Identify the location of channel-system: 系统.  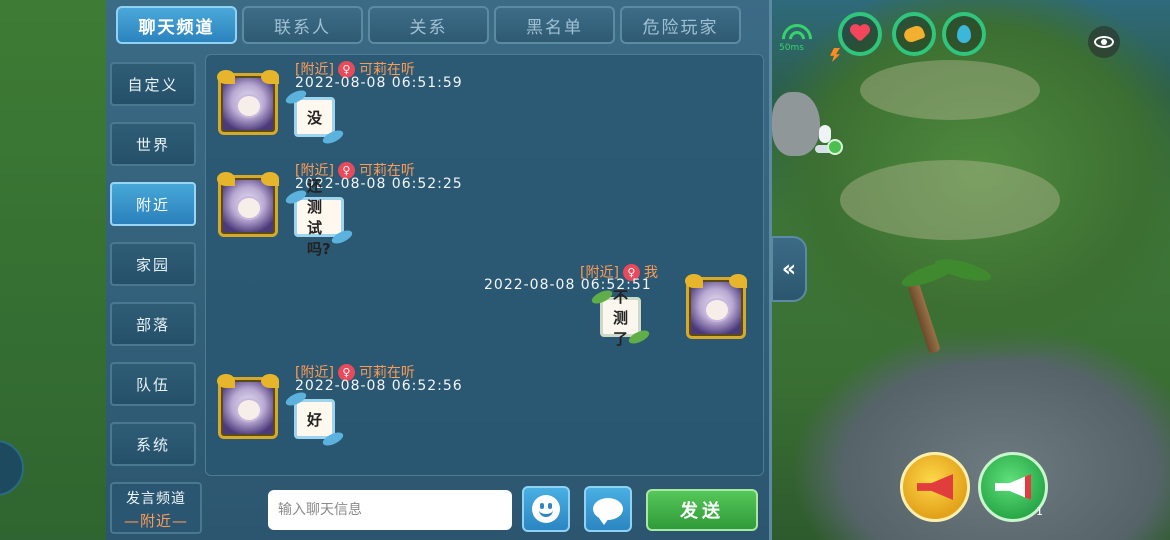
(153, 444).